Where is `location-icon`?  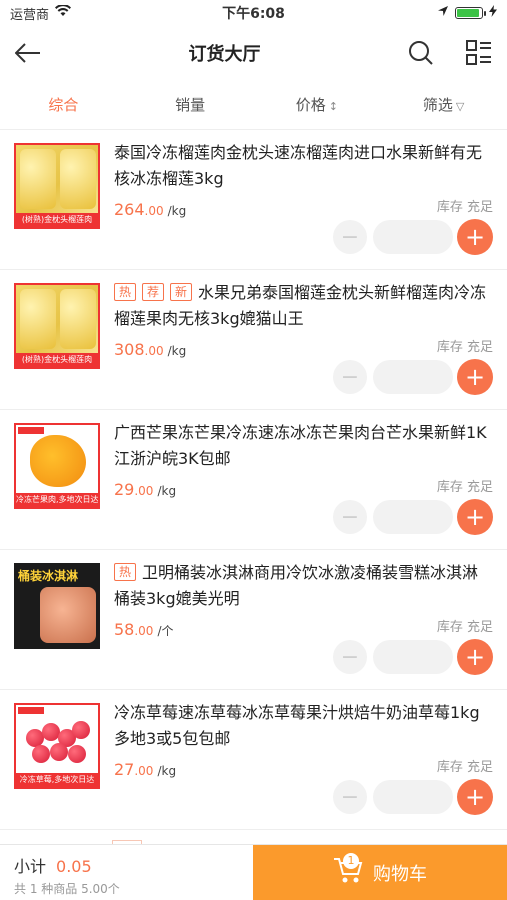
location-icon is located at coordinates (443, 13).